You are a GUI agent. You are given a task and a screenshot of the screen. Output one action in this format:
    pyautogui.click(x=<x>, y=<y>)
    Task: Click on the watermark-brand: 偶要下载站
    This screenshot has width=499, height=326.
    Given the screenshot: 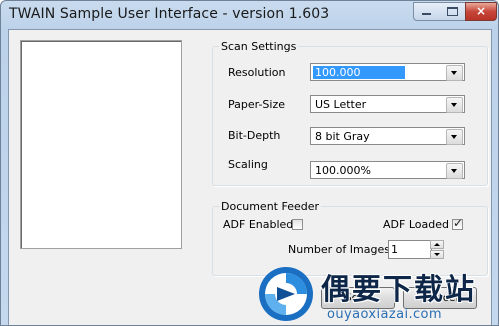 What is the action you would take?
    pyautogui.click(x=399, y=289)
    